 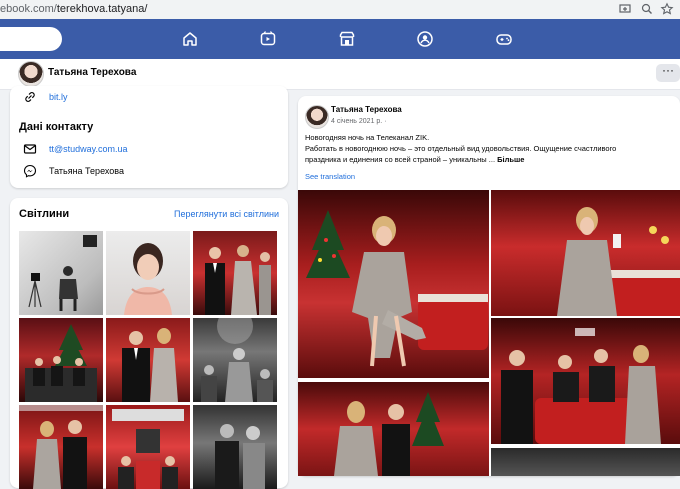 I want to click on email-link: tt@studway.com.ua, so click(x=88, y=149).